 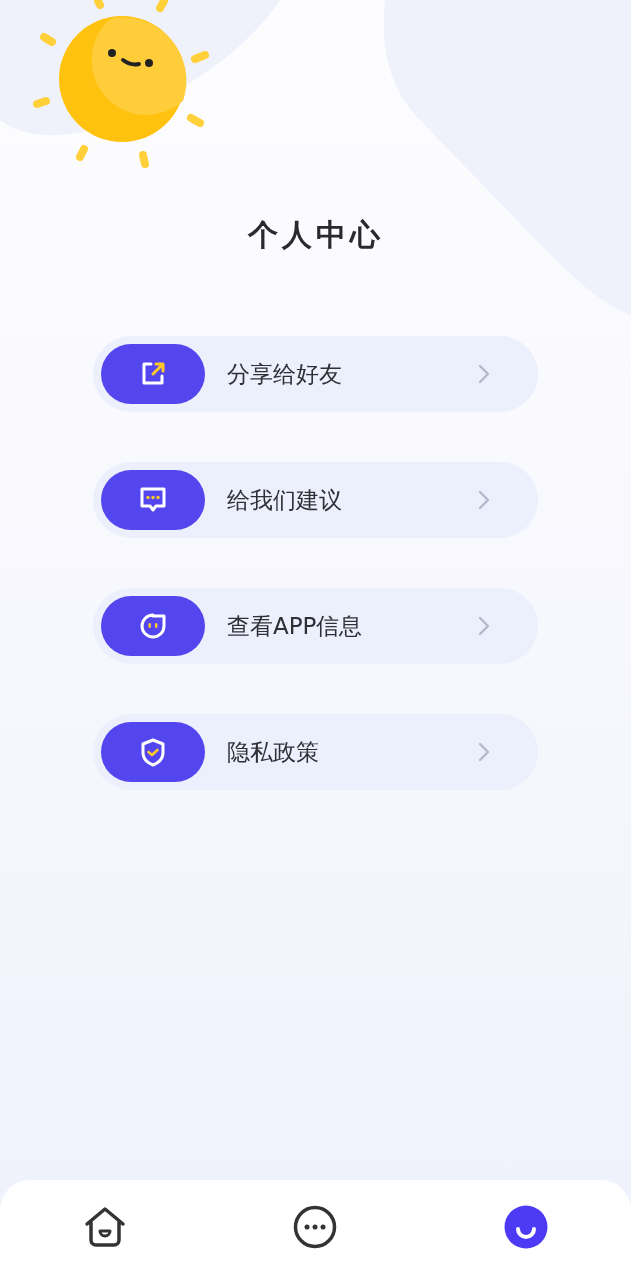 What do you see at coordinates (285, 500) in the screenshot?
I see `menu-label: 给我们建议` at bounding box center [285, 500].